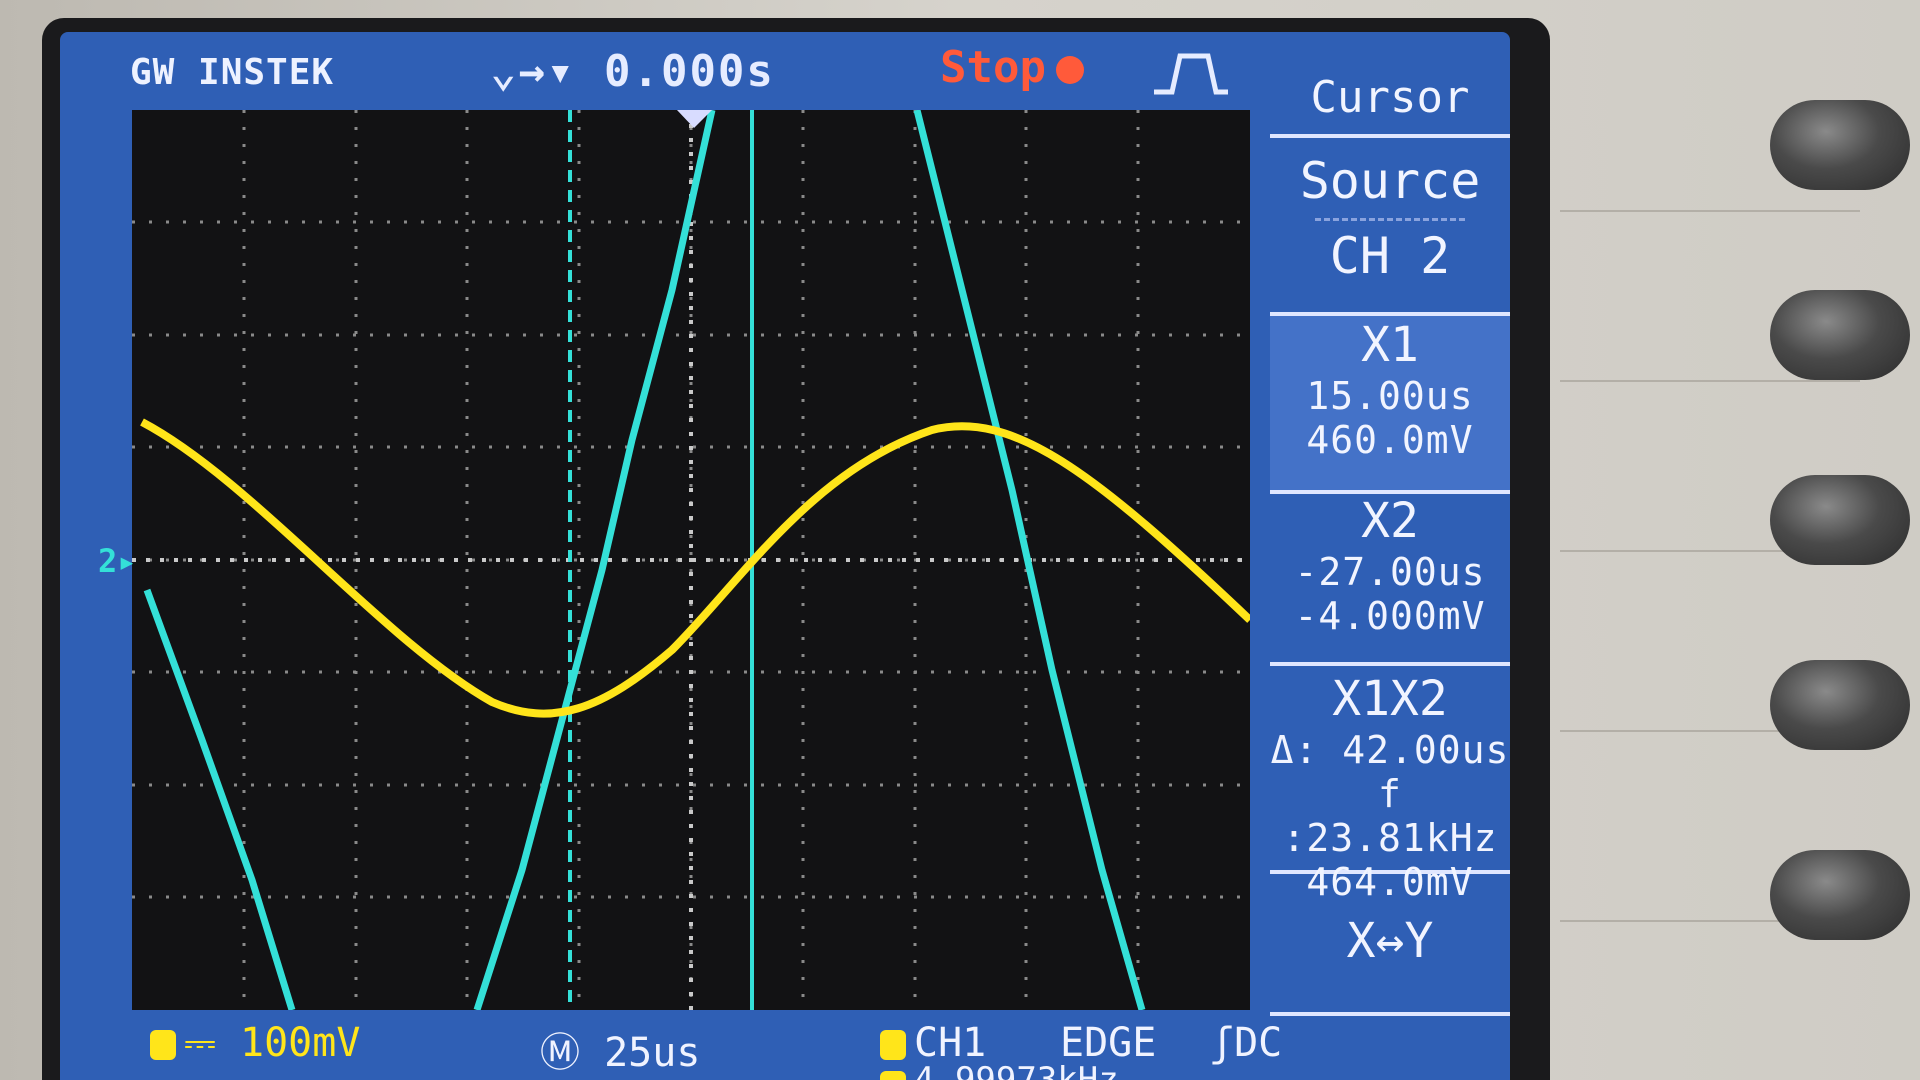  I want to click on x1-label: X1, so click(1390, 345).